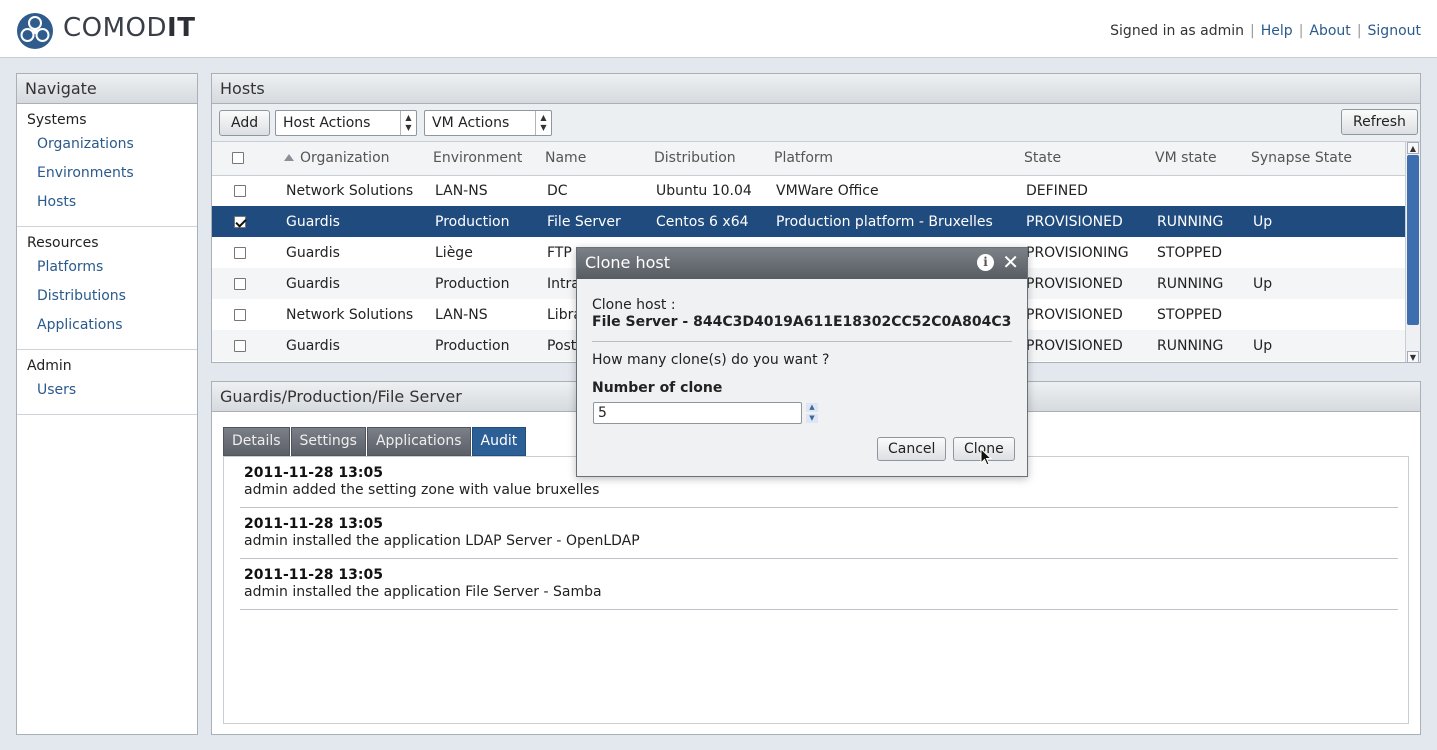 This screenshot has width=1437, height=750. I want to click on tab-applications: Applications, so click(418, 441).